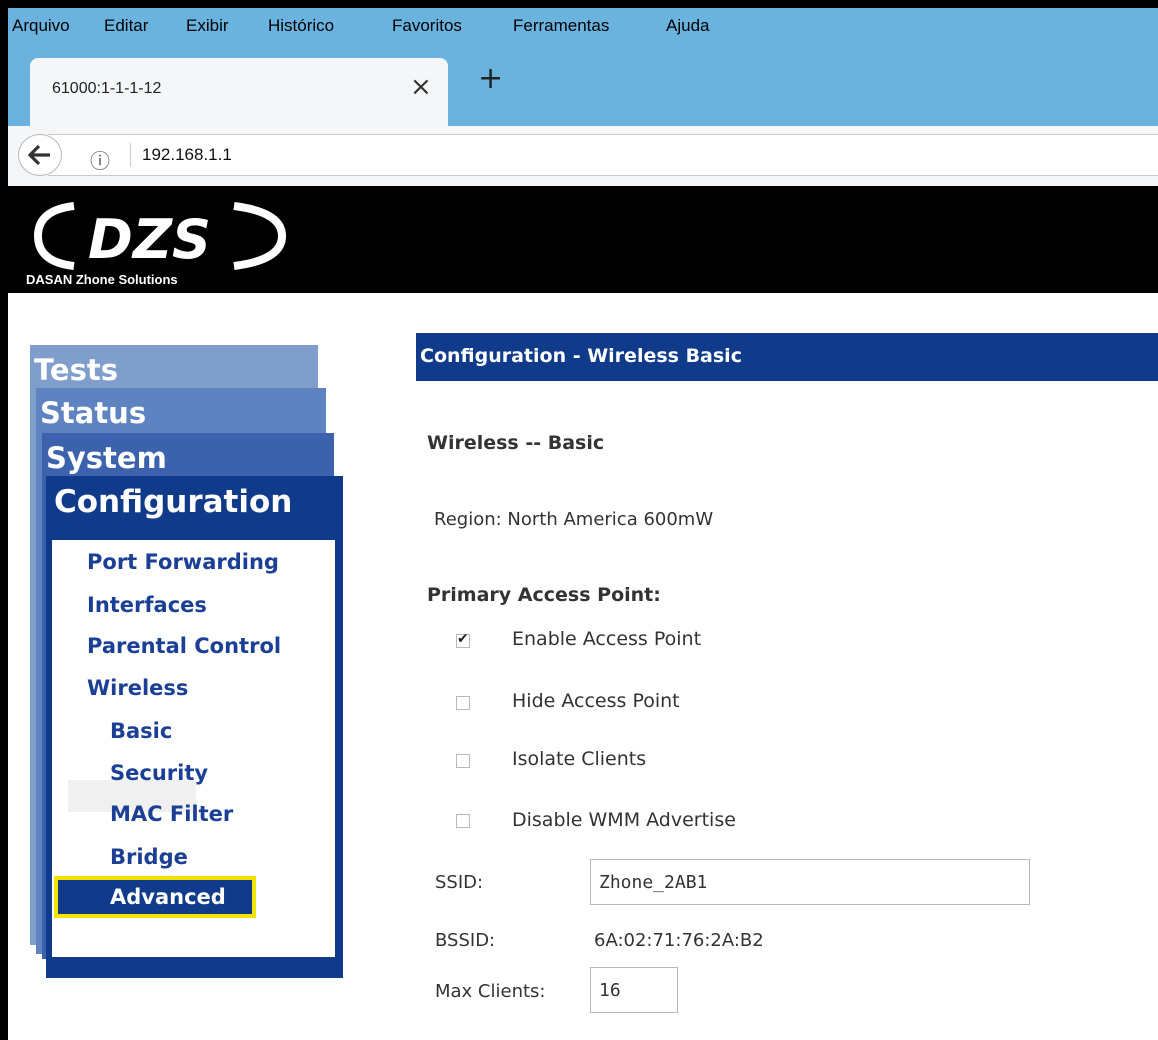 Image resolution: width=1158 pixels, height=1040 pixels. I want to click on enable-access-point-checkbox, so click(463, 639).